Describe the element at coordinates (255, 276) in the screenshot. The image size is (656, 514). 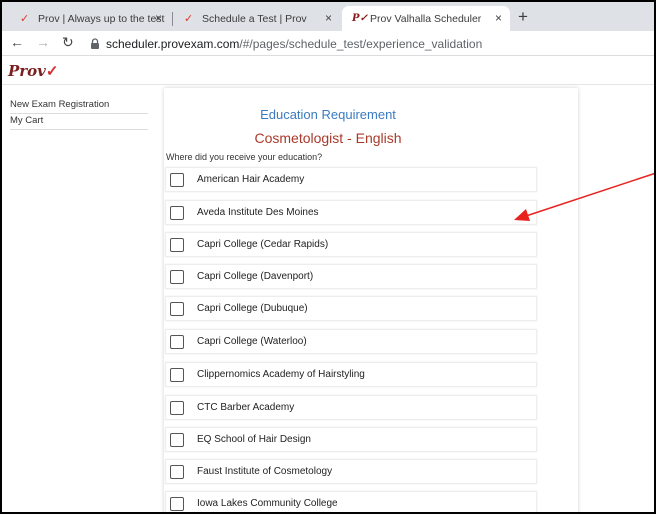
I see `option-label: Capri College (Davenport)` at that location.